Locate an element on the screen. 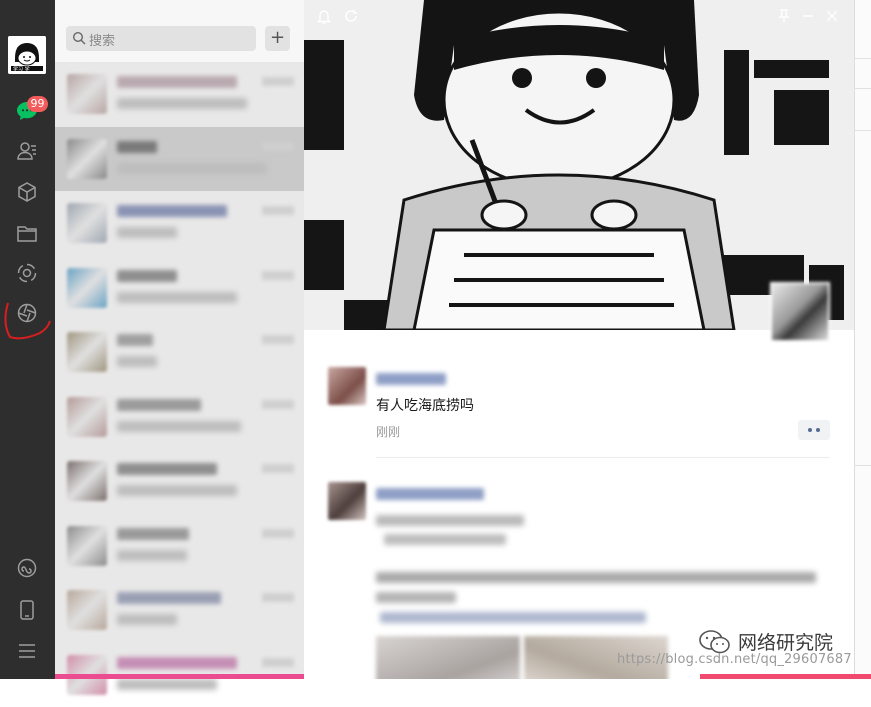 The height and width of the screenshot is (707, 871). wechat-logo-icon is located at coordinates (715, 642).